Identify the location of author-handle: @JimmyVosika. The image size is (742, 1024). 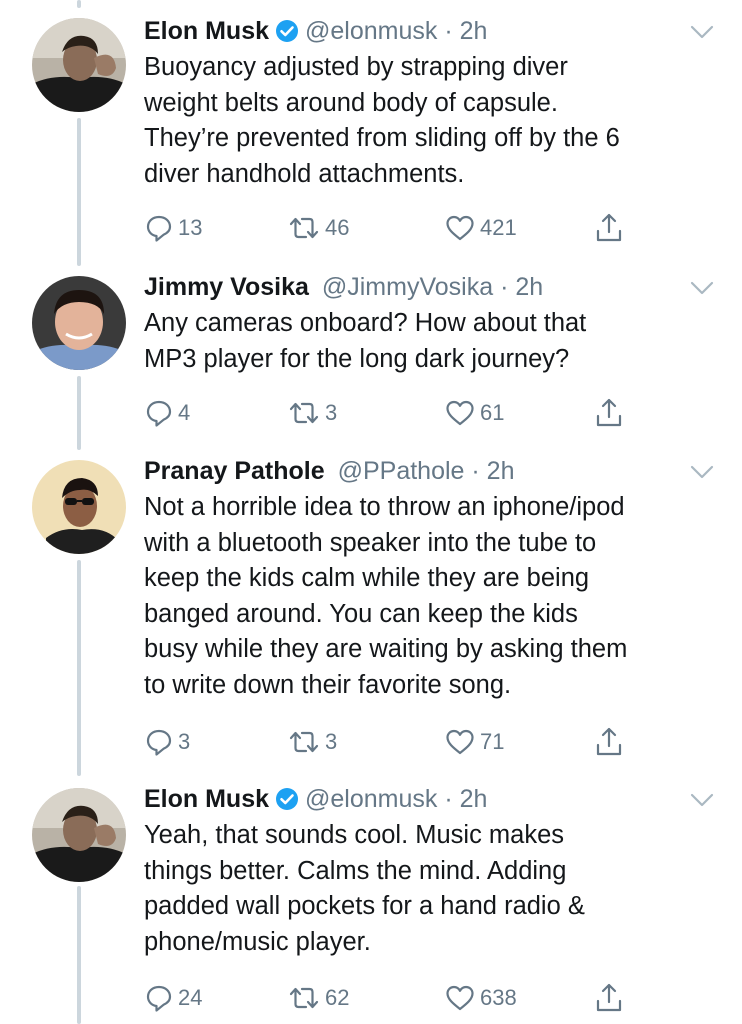
(407, 287).